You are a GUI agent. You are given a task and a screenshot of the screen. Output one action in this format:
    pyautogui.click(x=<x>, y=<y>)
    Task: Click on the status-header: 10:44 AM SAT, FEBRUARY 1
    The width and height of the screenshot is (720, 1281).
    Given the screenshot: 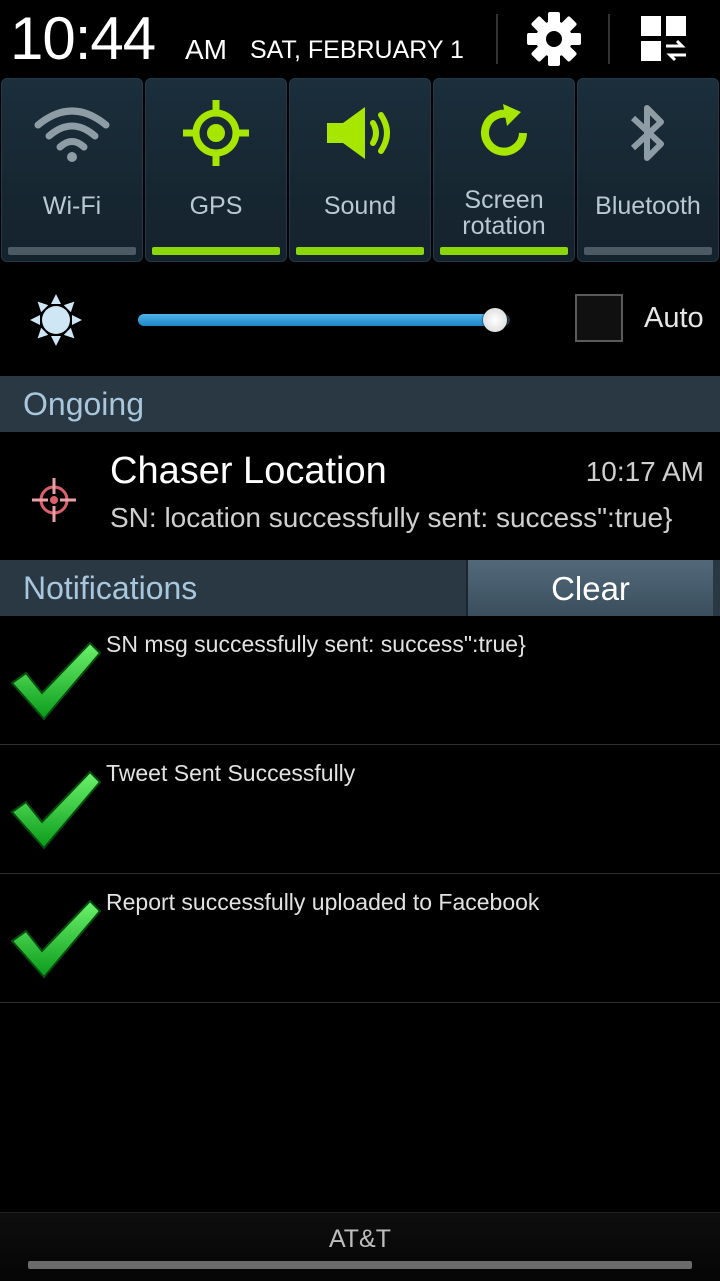 What is the action you would take?
    pyautogui.click(x=360, y=39)
    